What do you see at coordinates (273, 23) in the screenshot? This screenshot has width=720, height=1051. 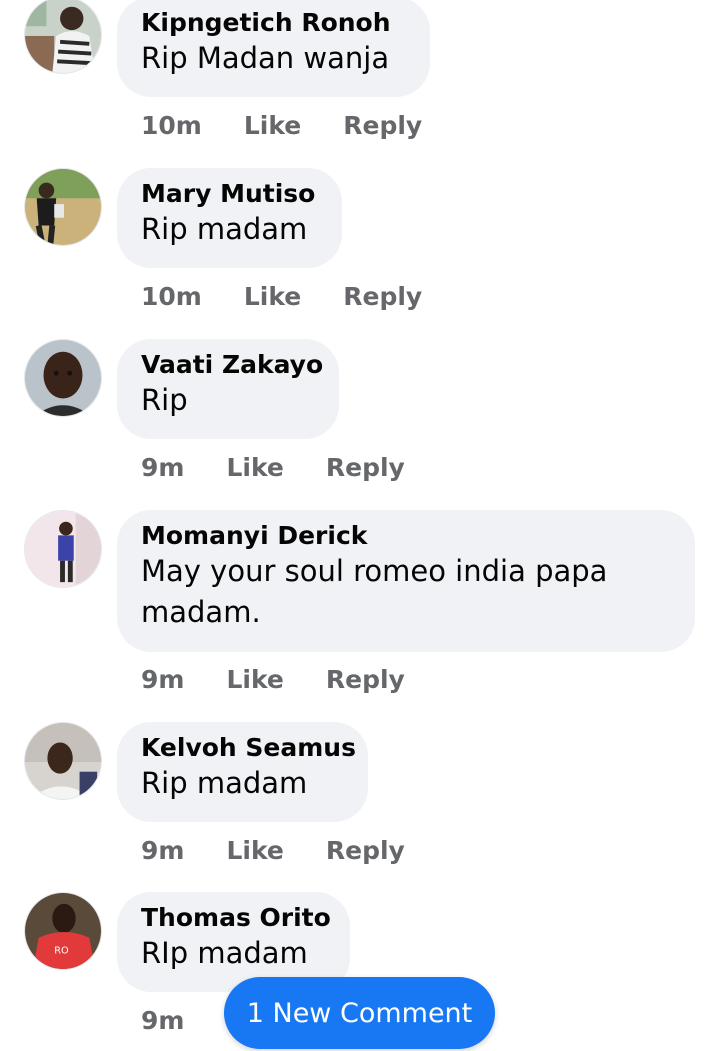 I see `comment-author: Kipngetich Ronoh` at bounding box center [273, 23].